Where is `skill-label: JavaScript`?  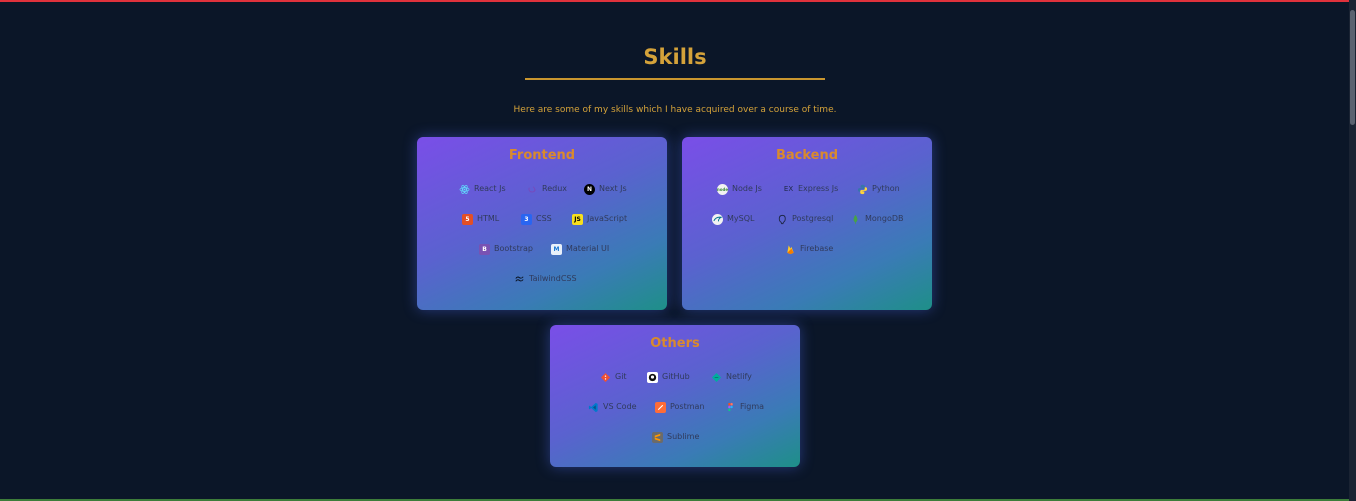 skill-label: JavaScript is located at coordinates (607, 218).